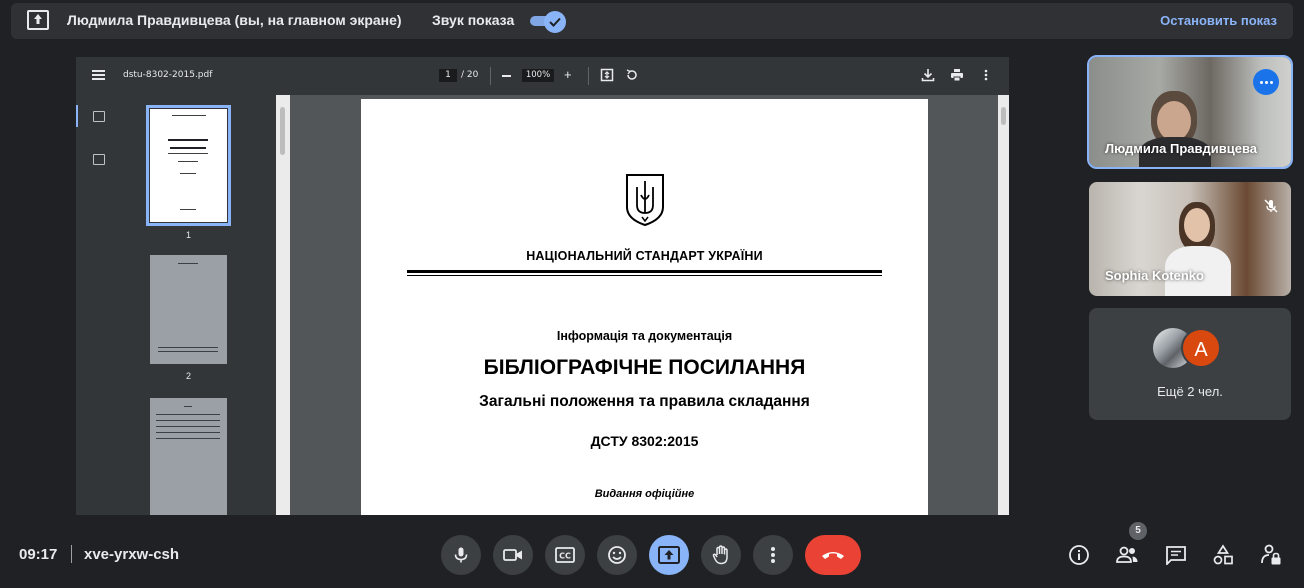 The height and width of the screenshot is (588, 1304). What do you see at coordinates (1181, 148) in the screenshot?
I see `participant-name: Людмила Правдивцева` at bounding box center [1181, 148].